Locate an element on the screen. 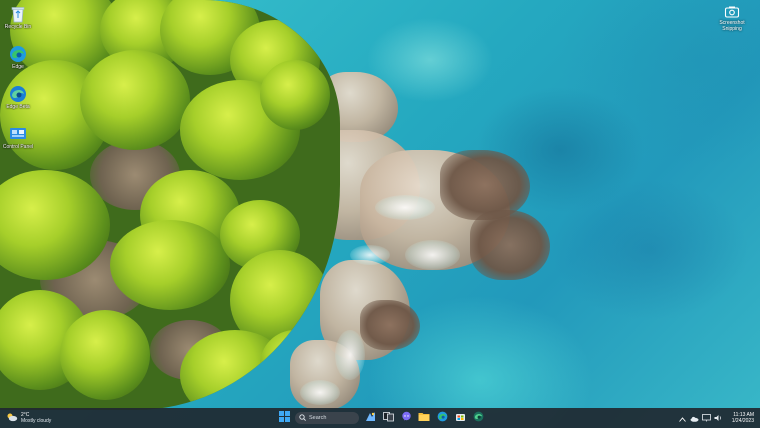  clock-date: 1/24/2023 is located at coordinates (742, 421).